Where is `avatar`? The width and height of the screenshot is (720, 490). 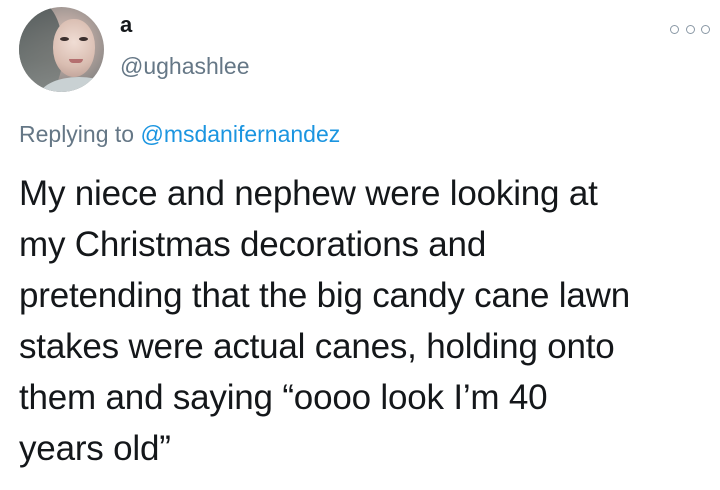
avatar is located at coordinates (61, 49).